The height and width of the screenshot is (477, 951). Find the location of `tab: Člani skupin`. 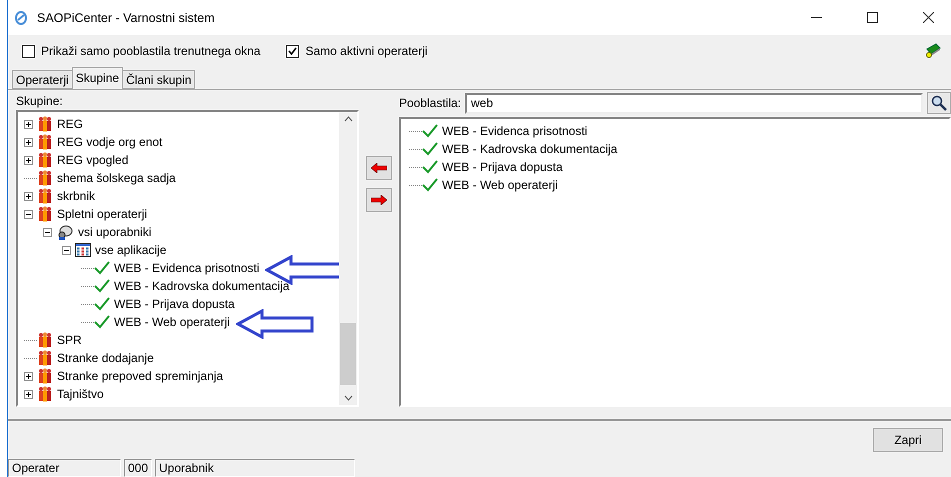

tab: Člani skupin is located at coordinates (159, 79).